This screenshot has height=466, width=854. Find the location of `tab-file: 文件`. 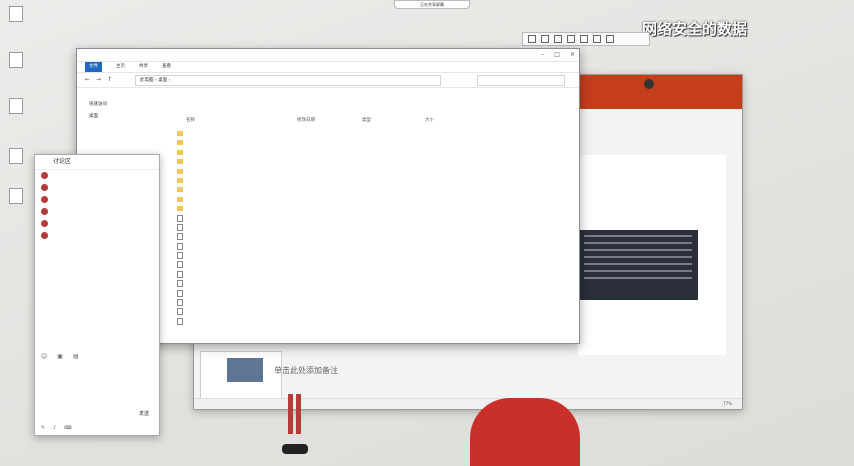

tab-file: 文件 is located at coordinates (93, 67).